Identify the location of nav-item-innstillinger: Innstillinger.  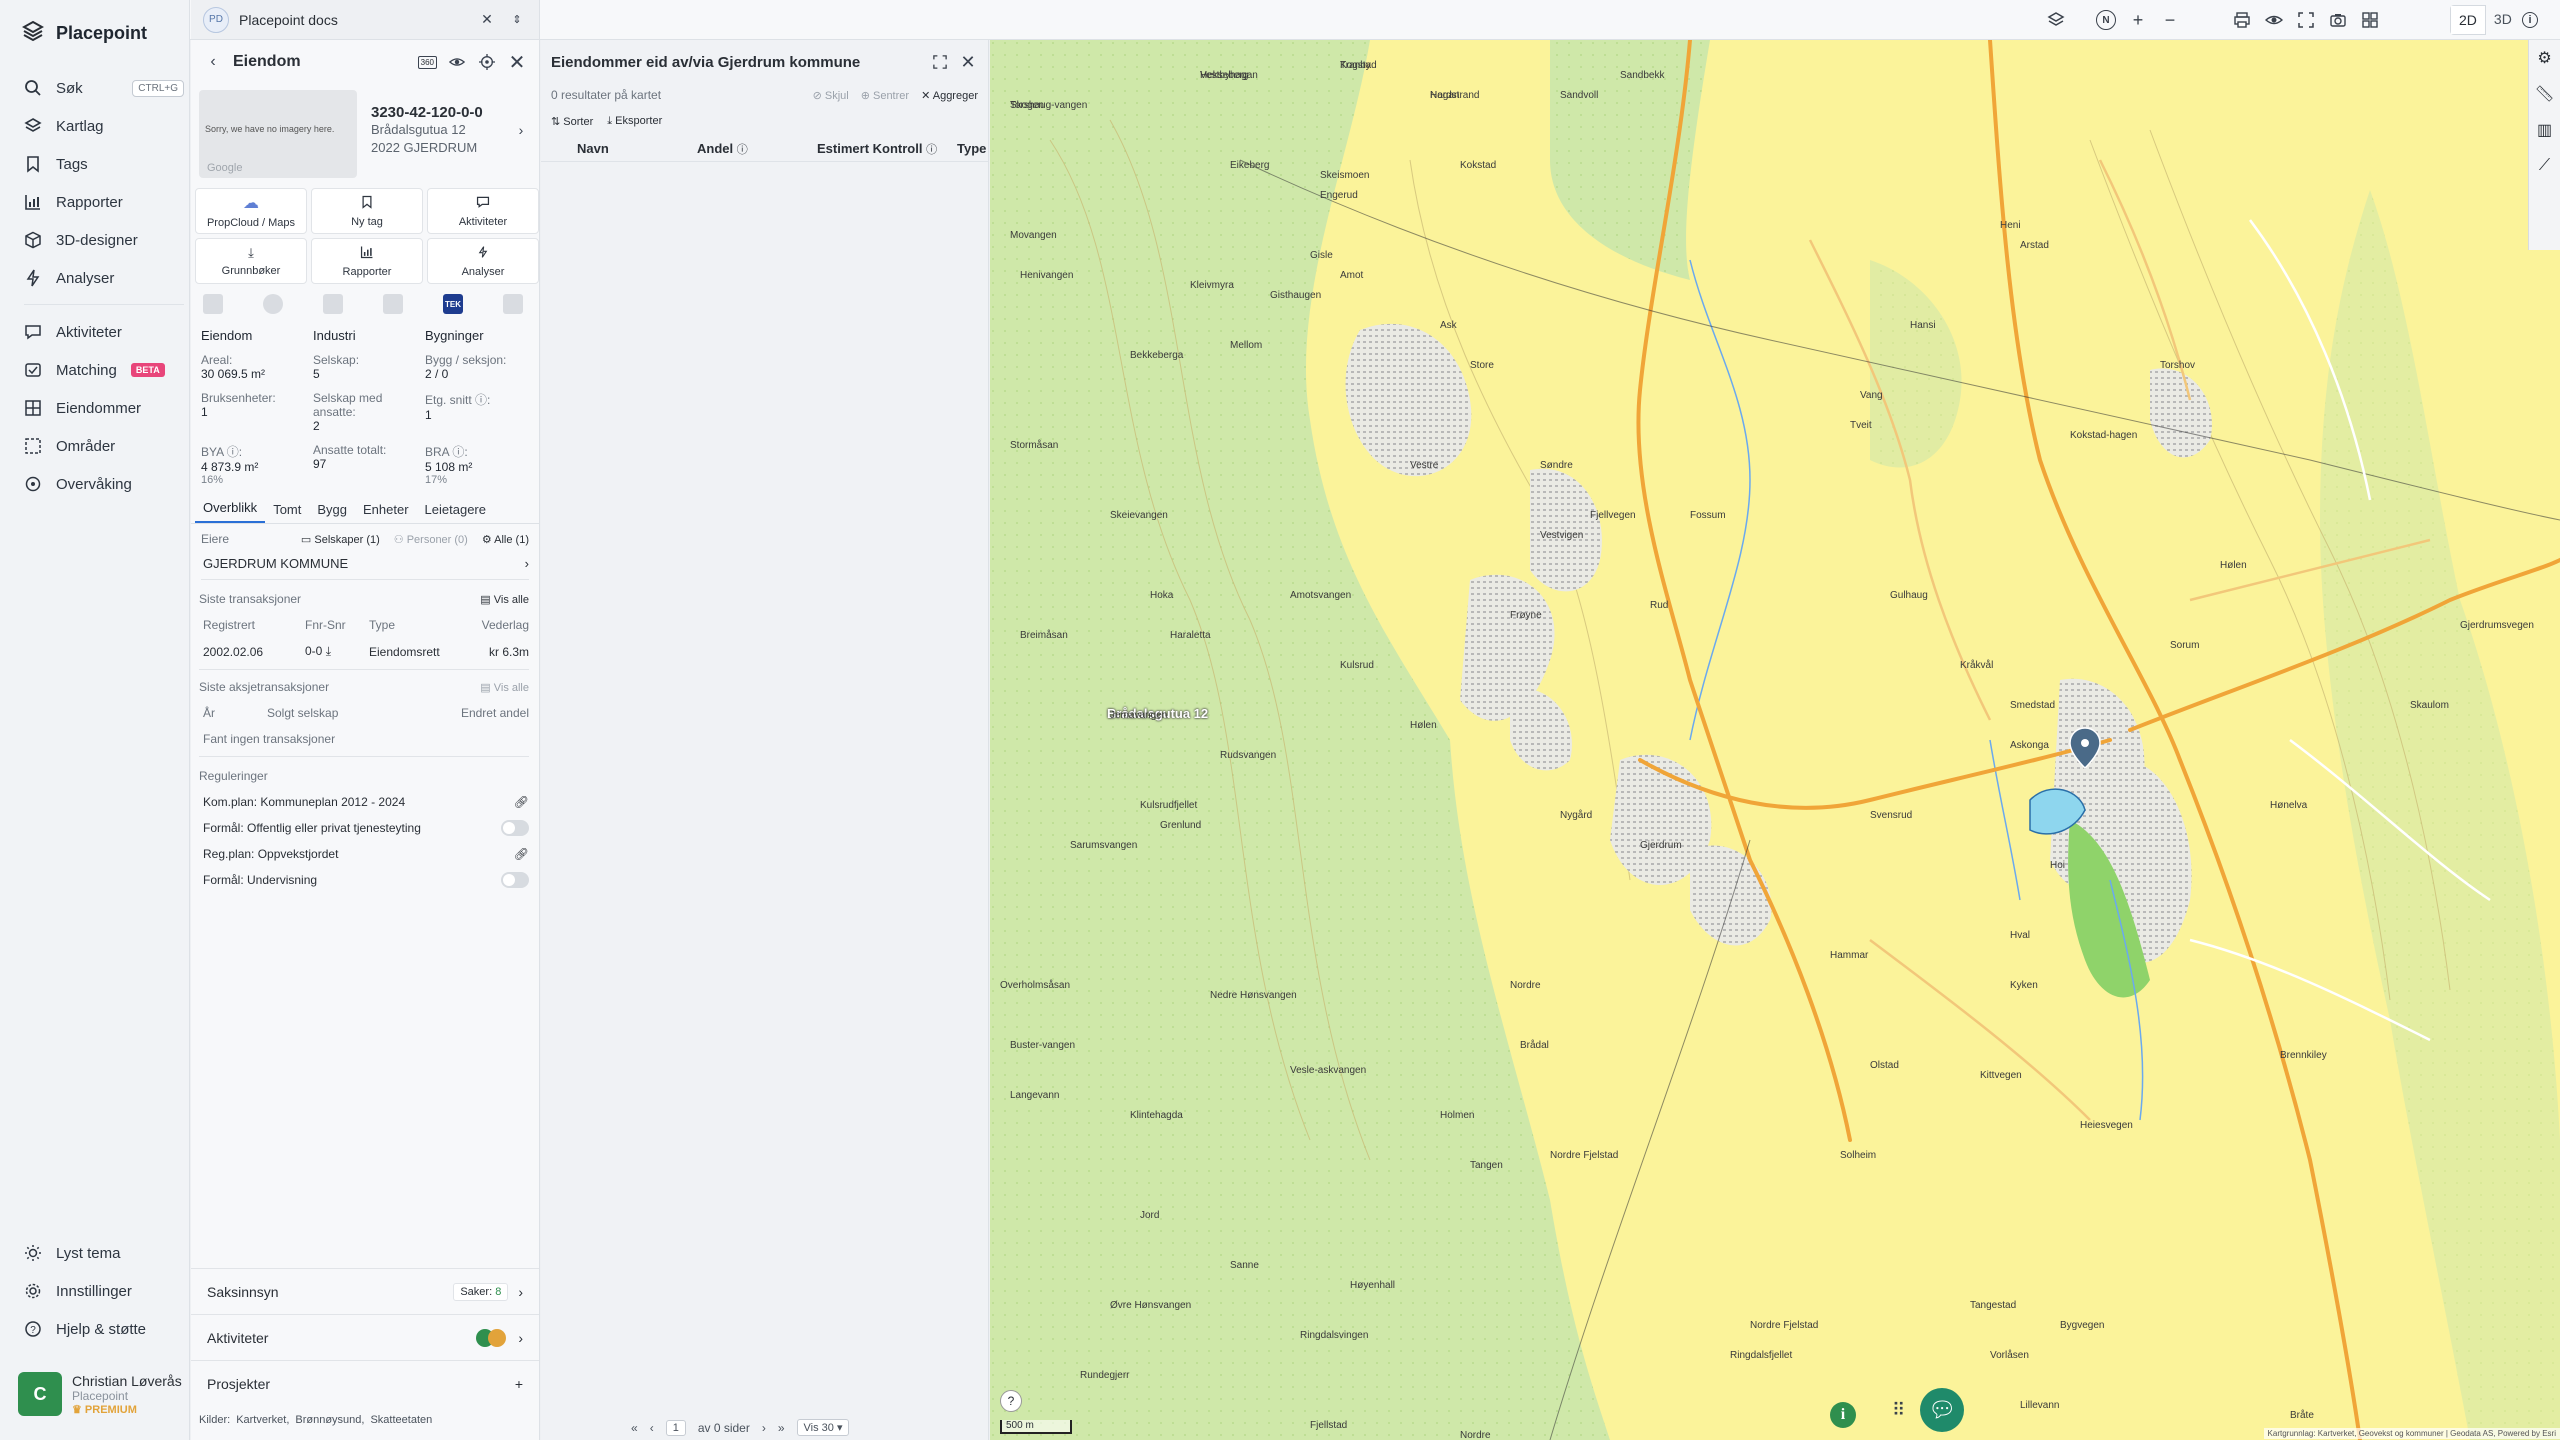
(104, 1291).